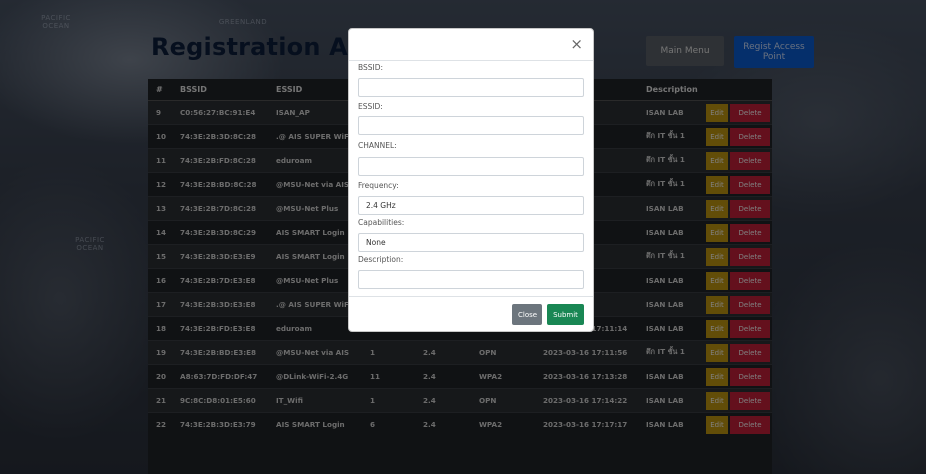  What do you see at coordinates (377, 145) in the screenshot?
I see `channel-label: CHANNEL:` at bounding box center [377, 145].